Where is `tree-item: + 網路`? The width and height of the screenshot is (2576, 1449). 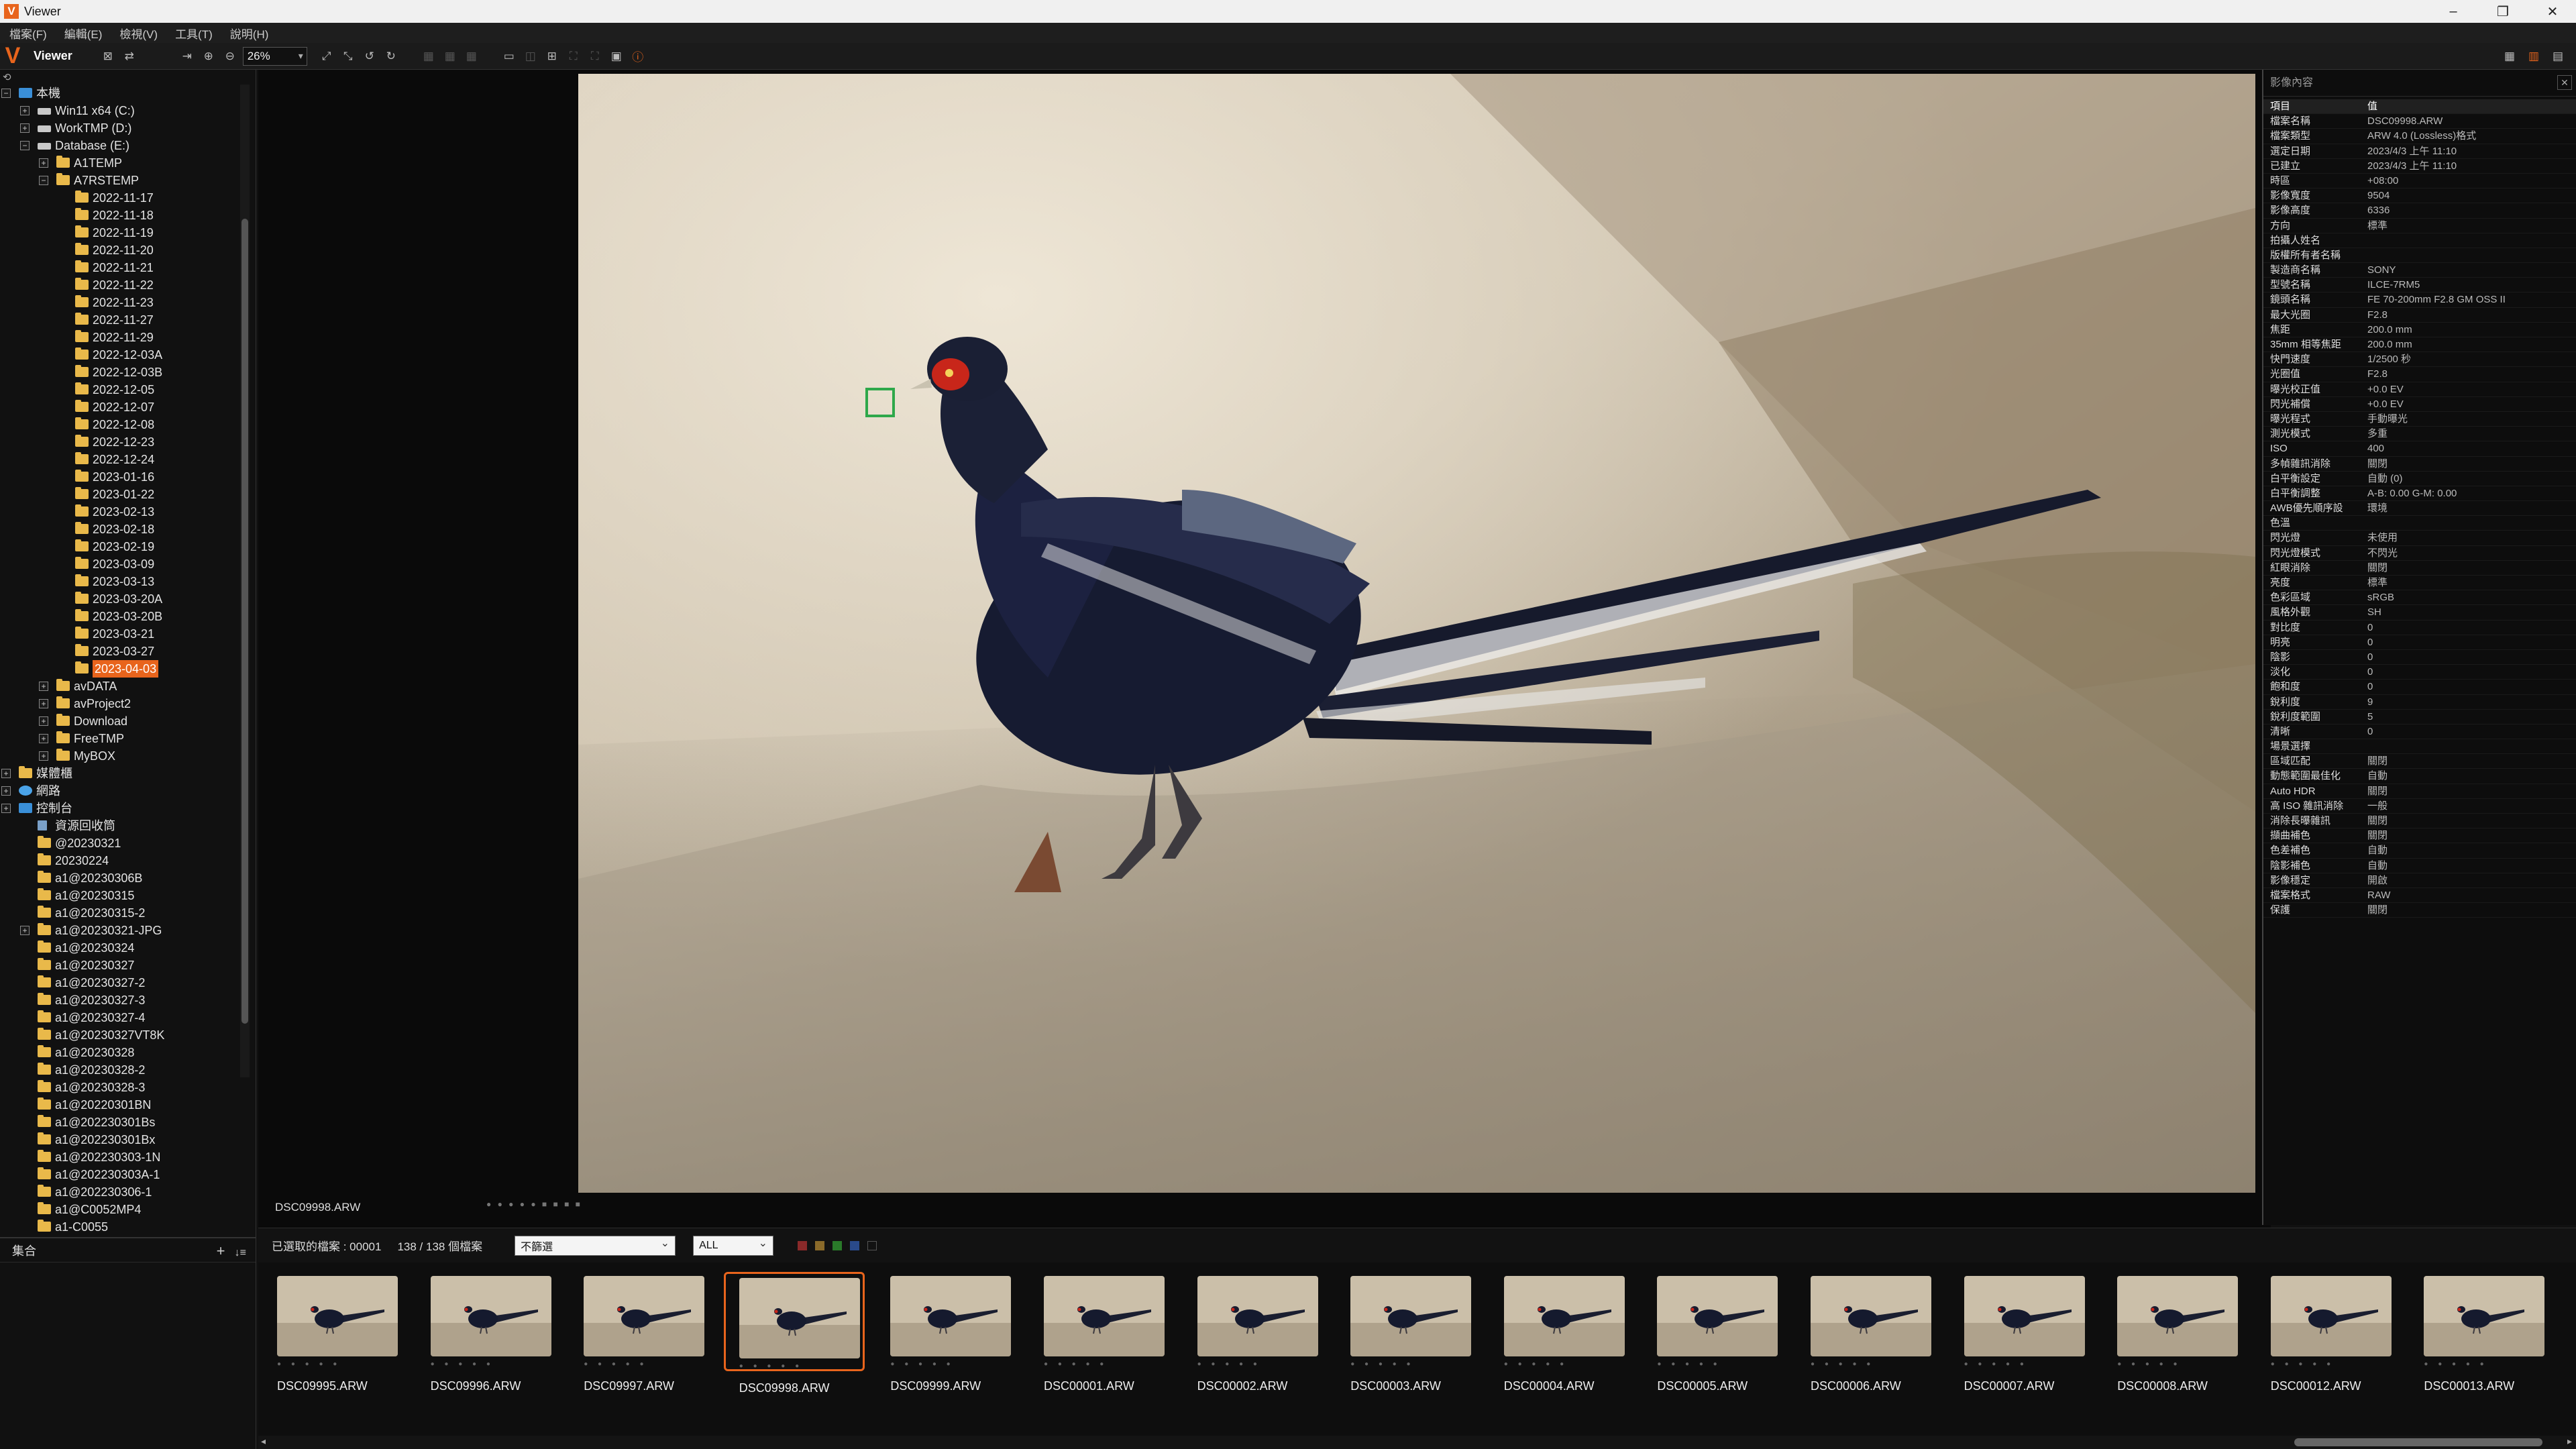 tree-item: + 網路 is located at coordinates (119, 791).